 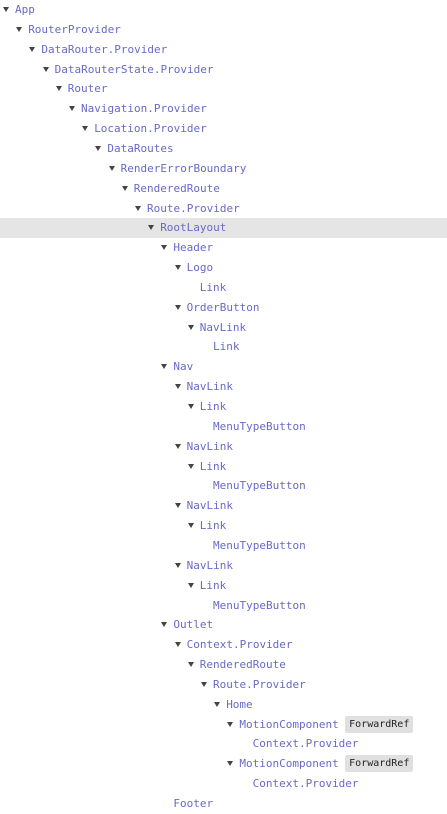 I want to click on tree-node: Outlet, so click(x=223, y=625).